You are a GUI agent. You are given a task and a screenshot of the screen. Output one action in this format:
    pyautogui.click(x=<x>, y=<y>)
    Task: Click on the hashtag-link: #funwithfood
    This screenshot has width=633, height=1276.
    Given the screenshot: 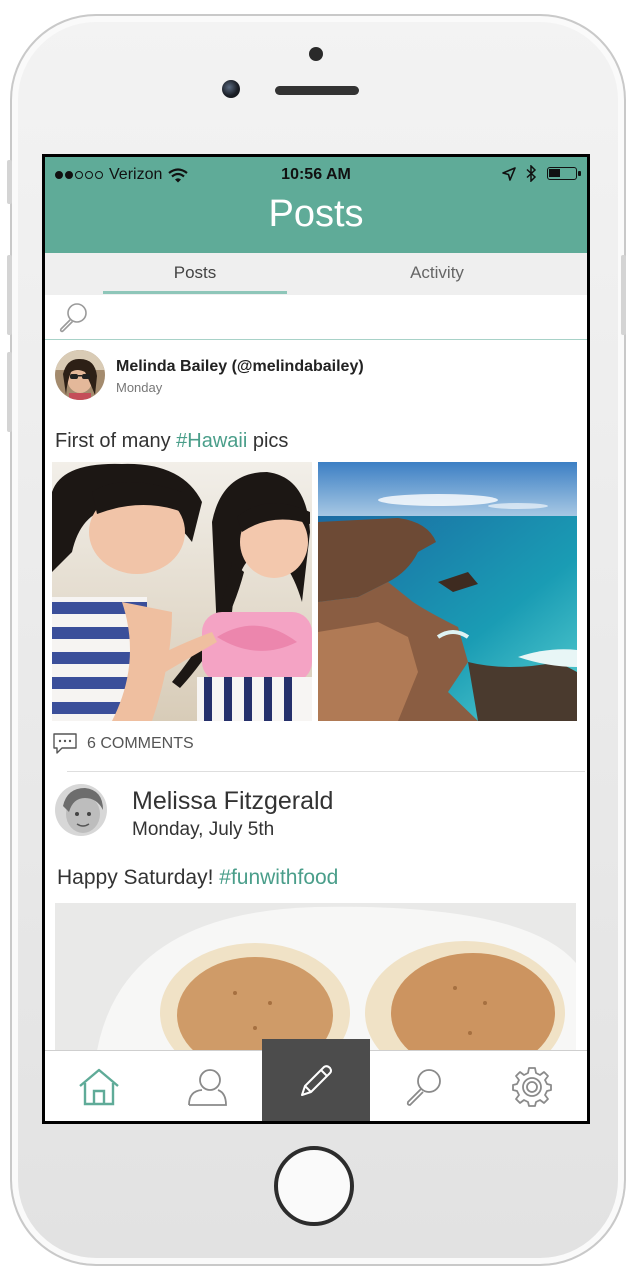 What is the action you would take?
    pyautogui.click(x=278, y=877)
    